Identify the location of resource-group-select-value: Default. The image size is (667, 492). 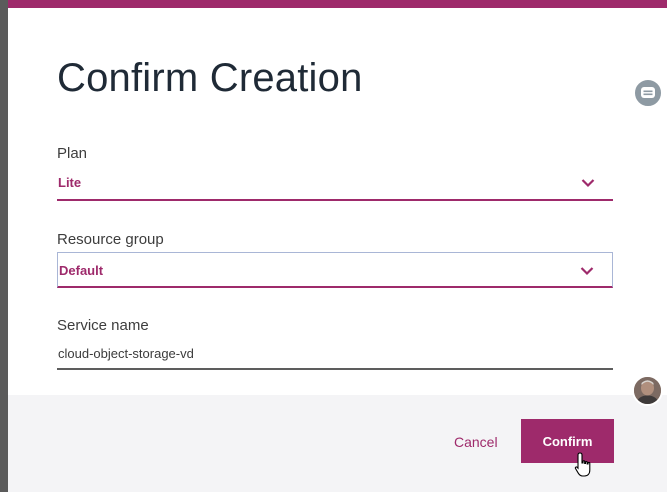
(81, 270).